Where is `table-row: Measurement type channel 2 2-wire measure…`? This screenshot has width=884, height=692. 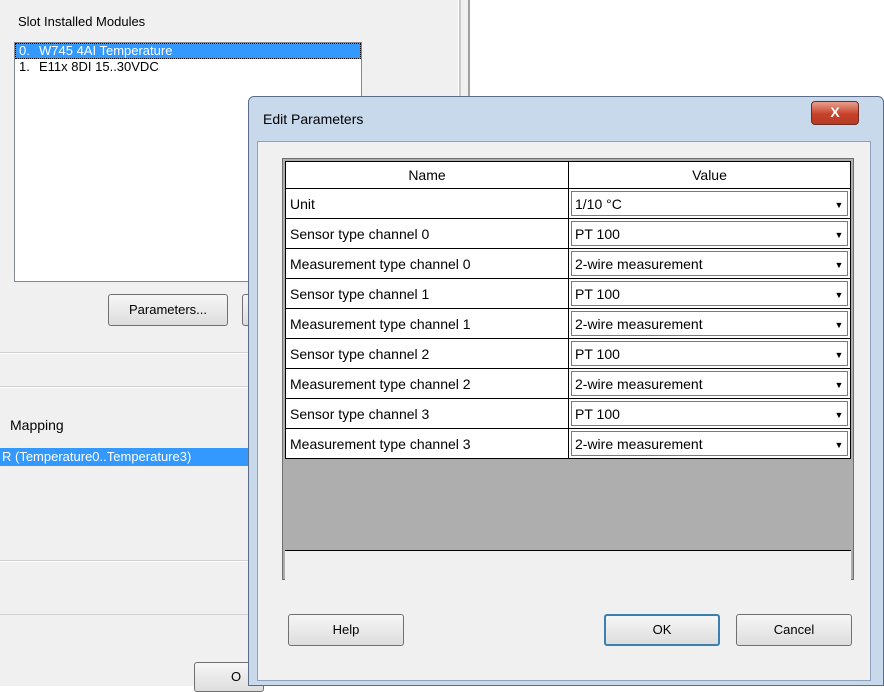
table-row: Measurement type channel 2 2-wire measure… is located at coordinates (568, 383).